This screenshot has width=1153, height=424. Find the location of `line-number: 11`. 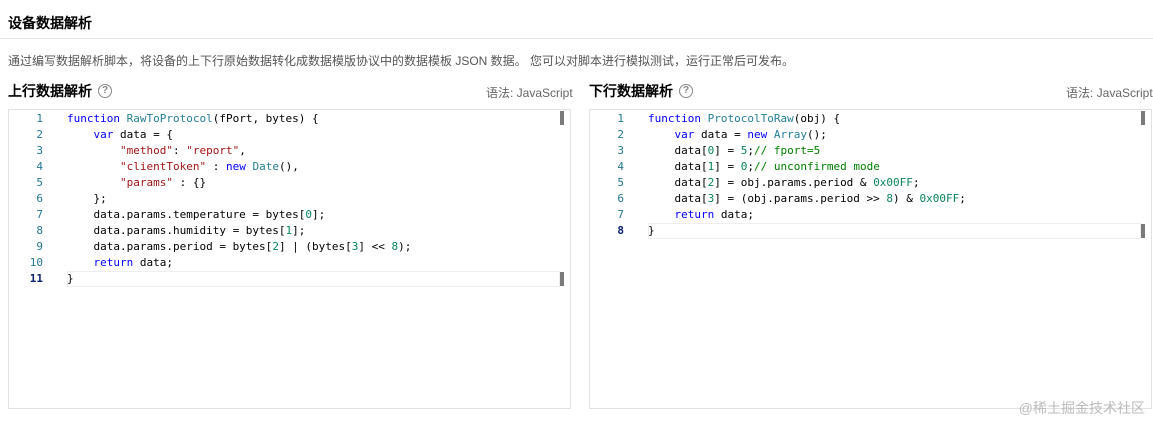

line-number: 11 is located at coordinates (36, 278).